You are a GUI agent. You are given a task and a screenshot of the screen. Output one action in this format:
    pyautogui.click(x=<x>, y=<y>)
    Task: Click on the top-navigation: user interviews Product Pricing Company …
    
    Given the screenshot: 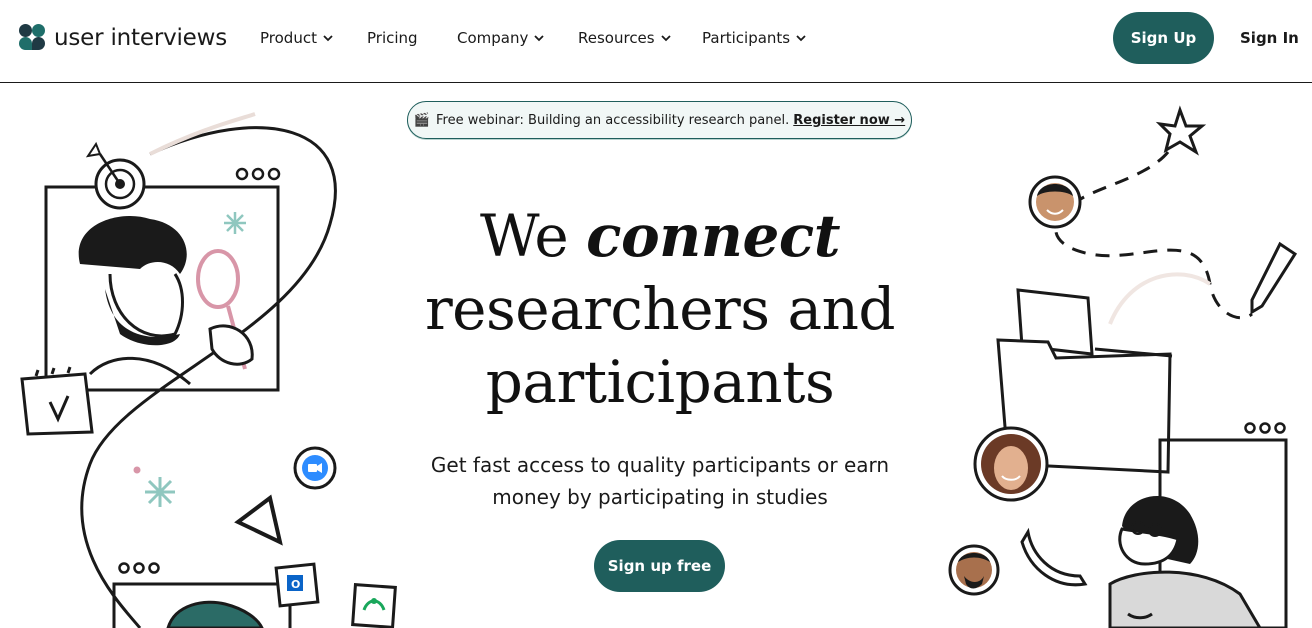 What is the action you would take?
    pyautogui.click(x=656, y=41)
    